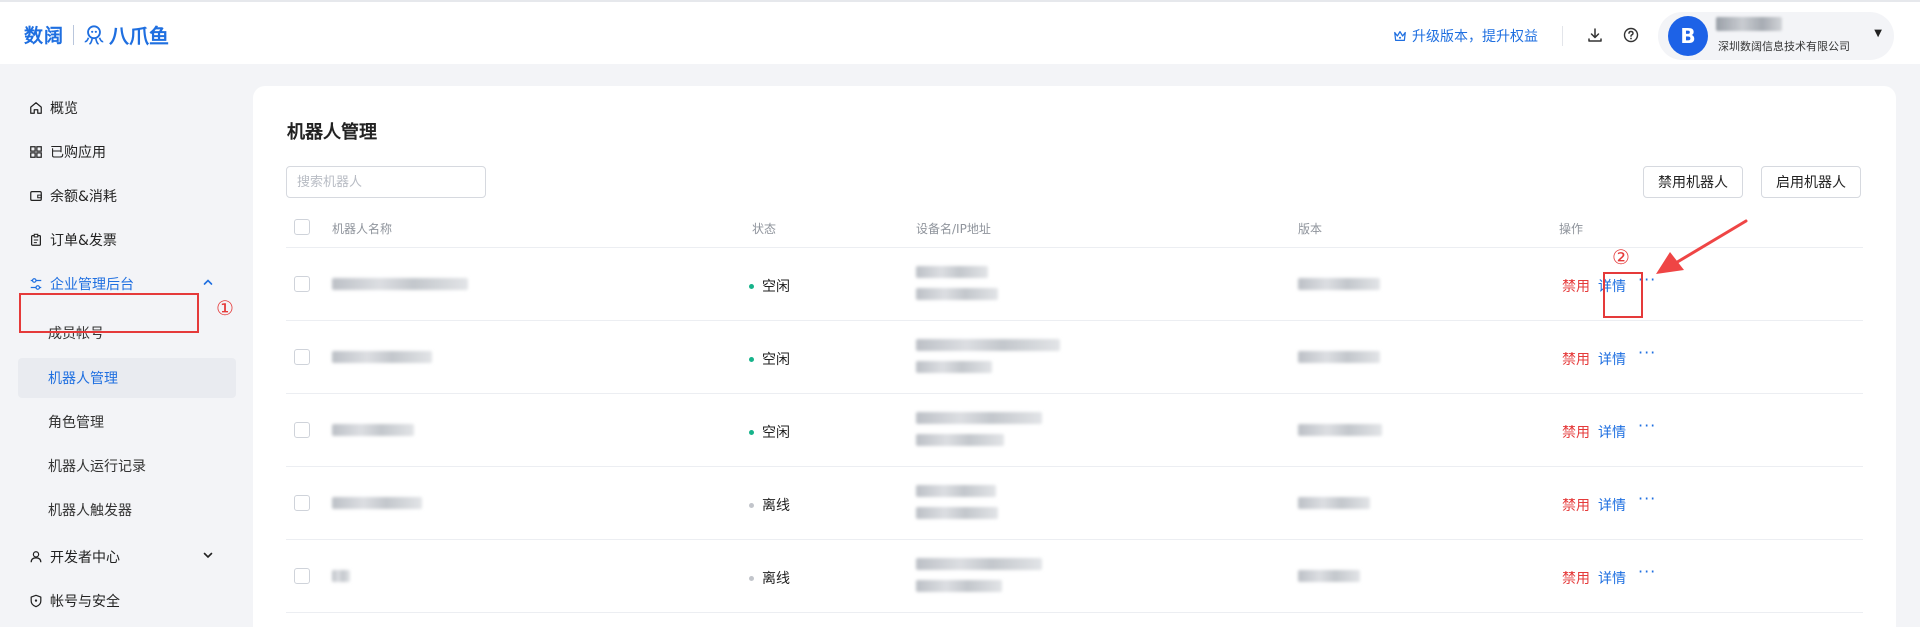 The image size is (1920, 627). What do you see at coordinates (44, 36) in the screenshot?
I see `logo-text-shukuo: 数阔` at bounding box center [44, 36].